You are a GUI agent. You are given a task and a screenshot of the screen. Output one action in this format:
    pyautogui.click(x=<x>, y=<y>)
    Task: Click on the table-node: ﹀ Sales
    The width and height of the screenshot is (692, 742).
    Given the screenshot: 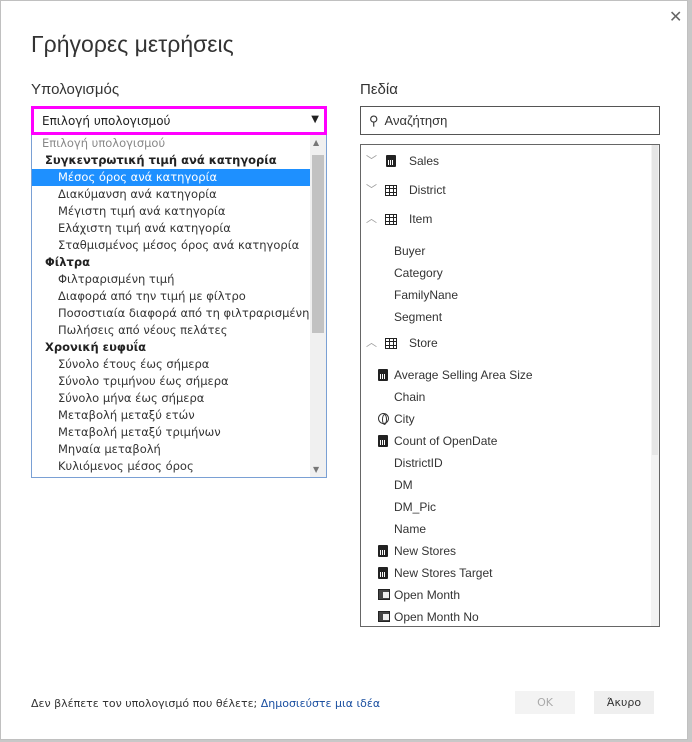 What is the action you would take?
    pyautogui.click(x=506, y=161)
    